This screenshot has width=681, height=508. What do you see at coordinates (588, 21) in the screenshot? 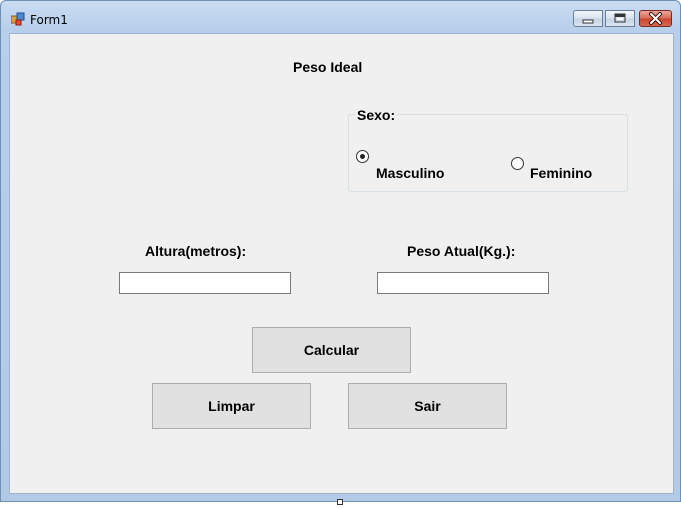
I see `minimize-icon` at bounding box center [588, 21].